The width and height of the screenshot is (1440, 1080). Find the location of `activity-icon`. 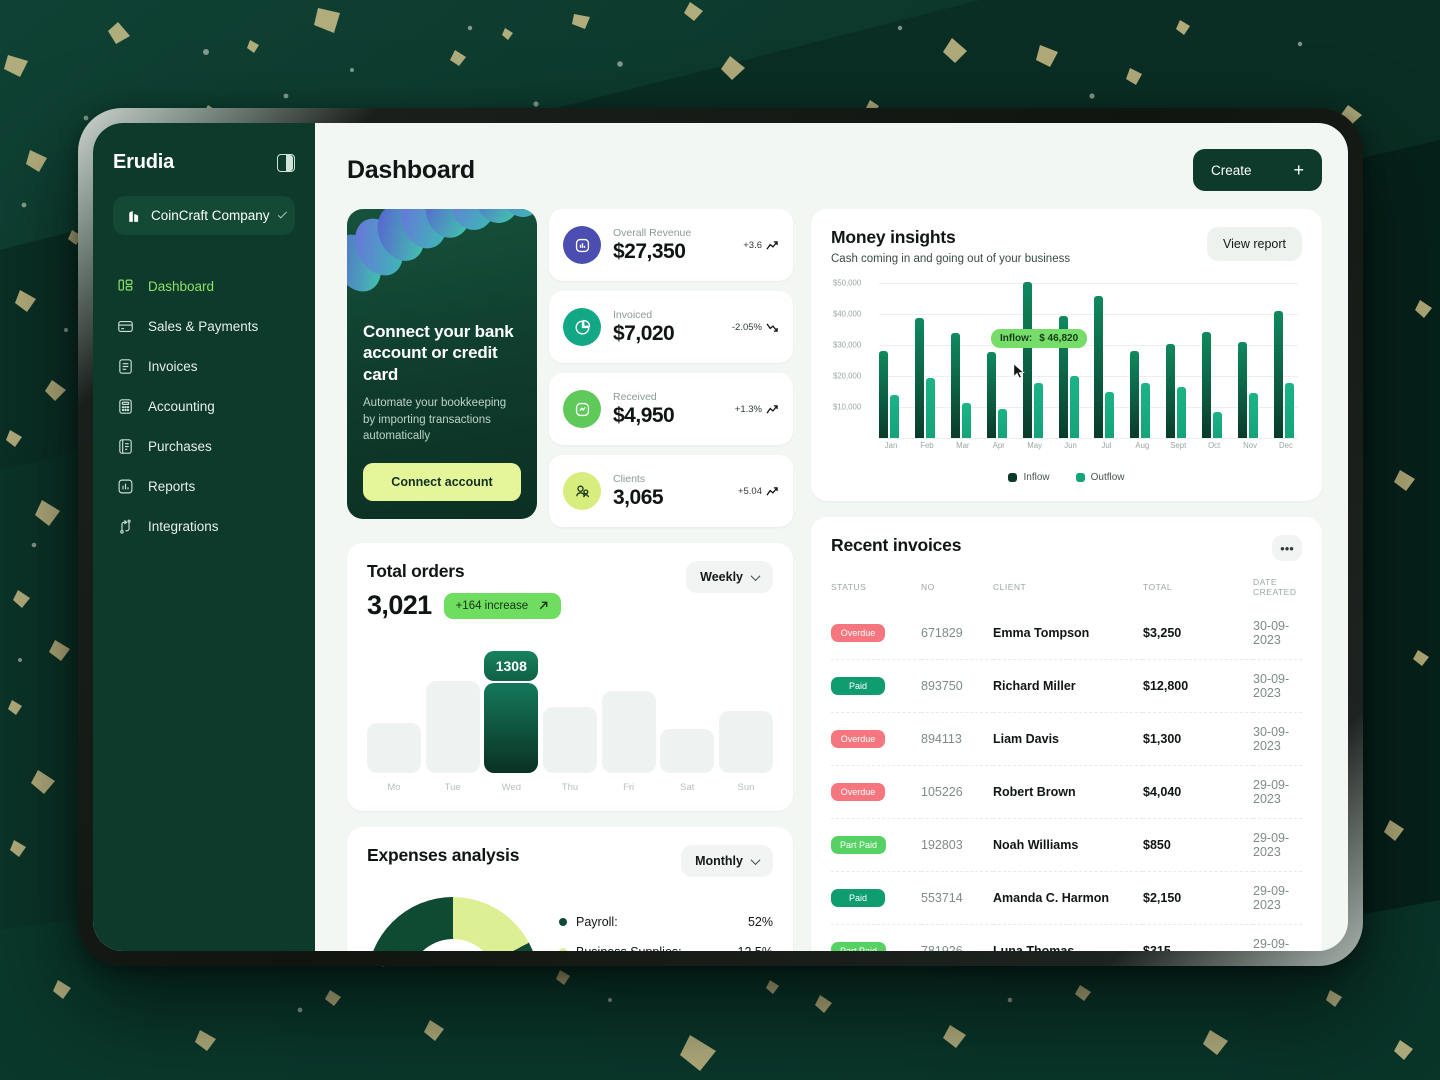

activity-icon is located at coordinates (582, 409).